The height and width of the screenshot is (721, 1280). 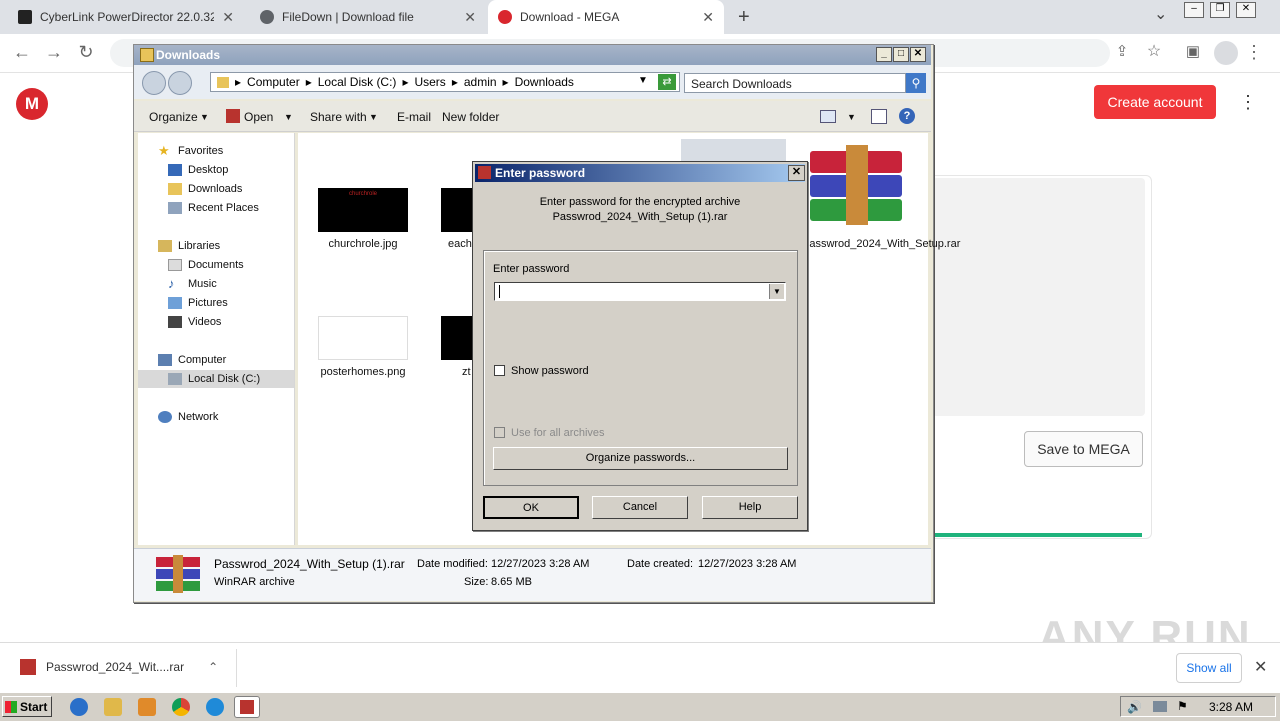 What do you see at coordinates (1248, 103) in the screenshot?
I see `mega-menu-icon: ⋮` at bounding box center [1248, 103].